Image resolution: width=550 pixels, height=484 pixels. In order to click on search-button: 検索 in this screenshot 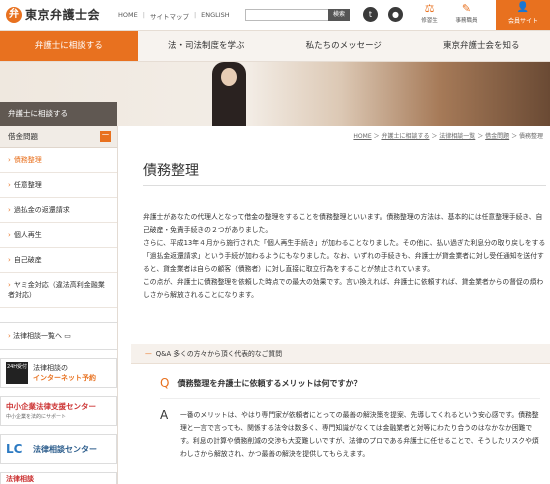, I will do `click(339, 15)`.